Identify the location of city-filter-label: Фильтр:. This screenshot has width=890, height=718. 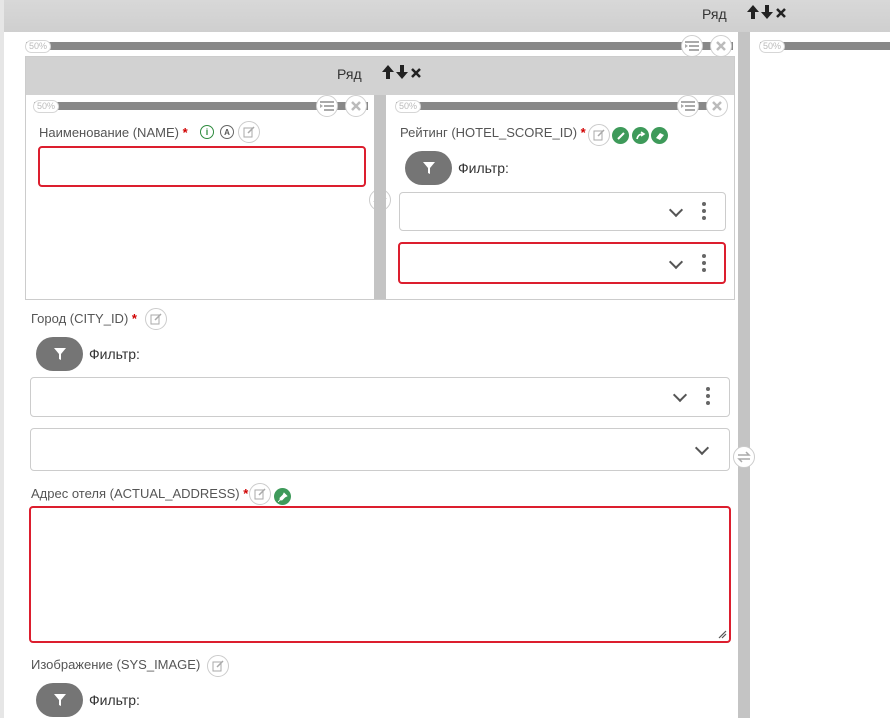
(114, 354).